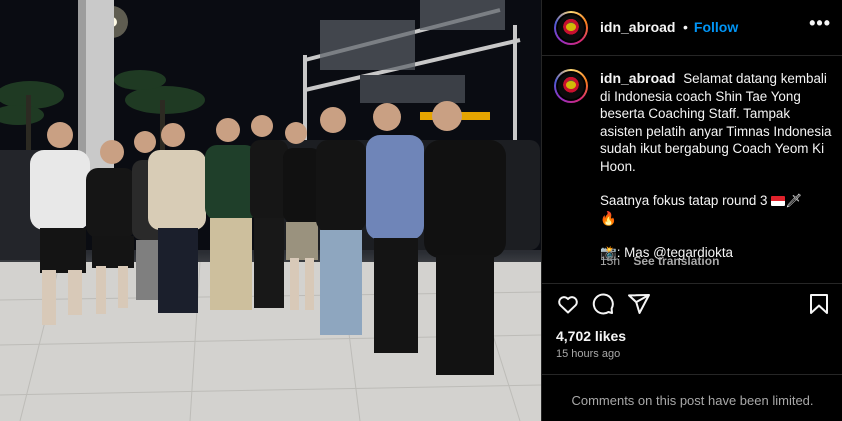  What do you see at coordinates (571, 86) in the screenshot?
I see `caption-avatar` at bounding box center [571, 86].